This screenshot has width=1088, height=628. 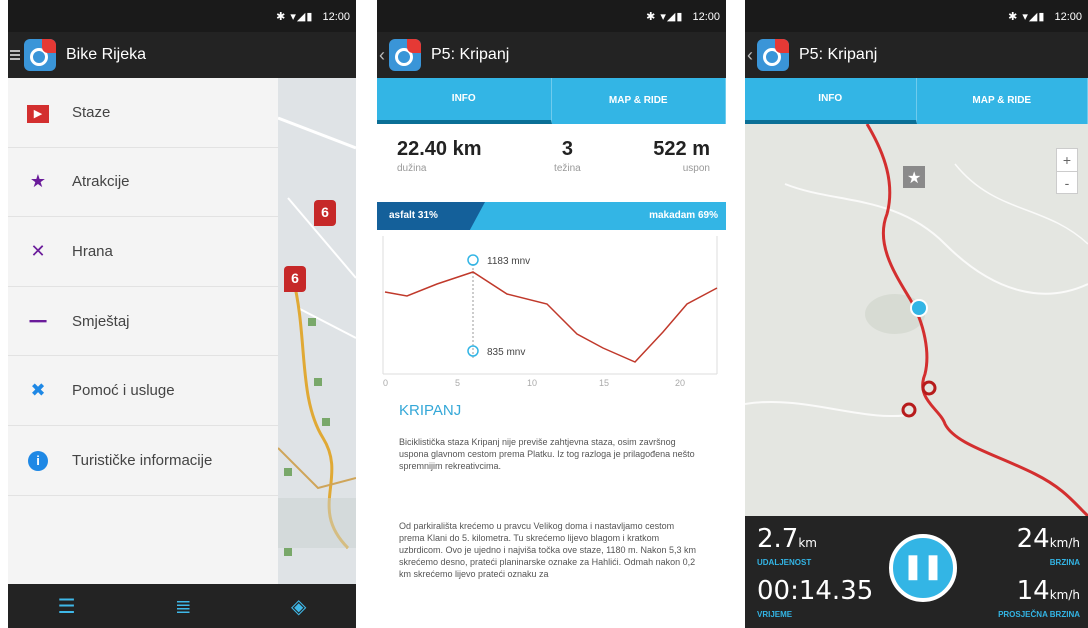 I want to click on drawer-item-label: Pomoć i usluge, so click(x=123, y=391).